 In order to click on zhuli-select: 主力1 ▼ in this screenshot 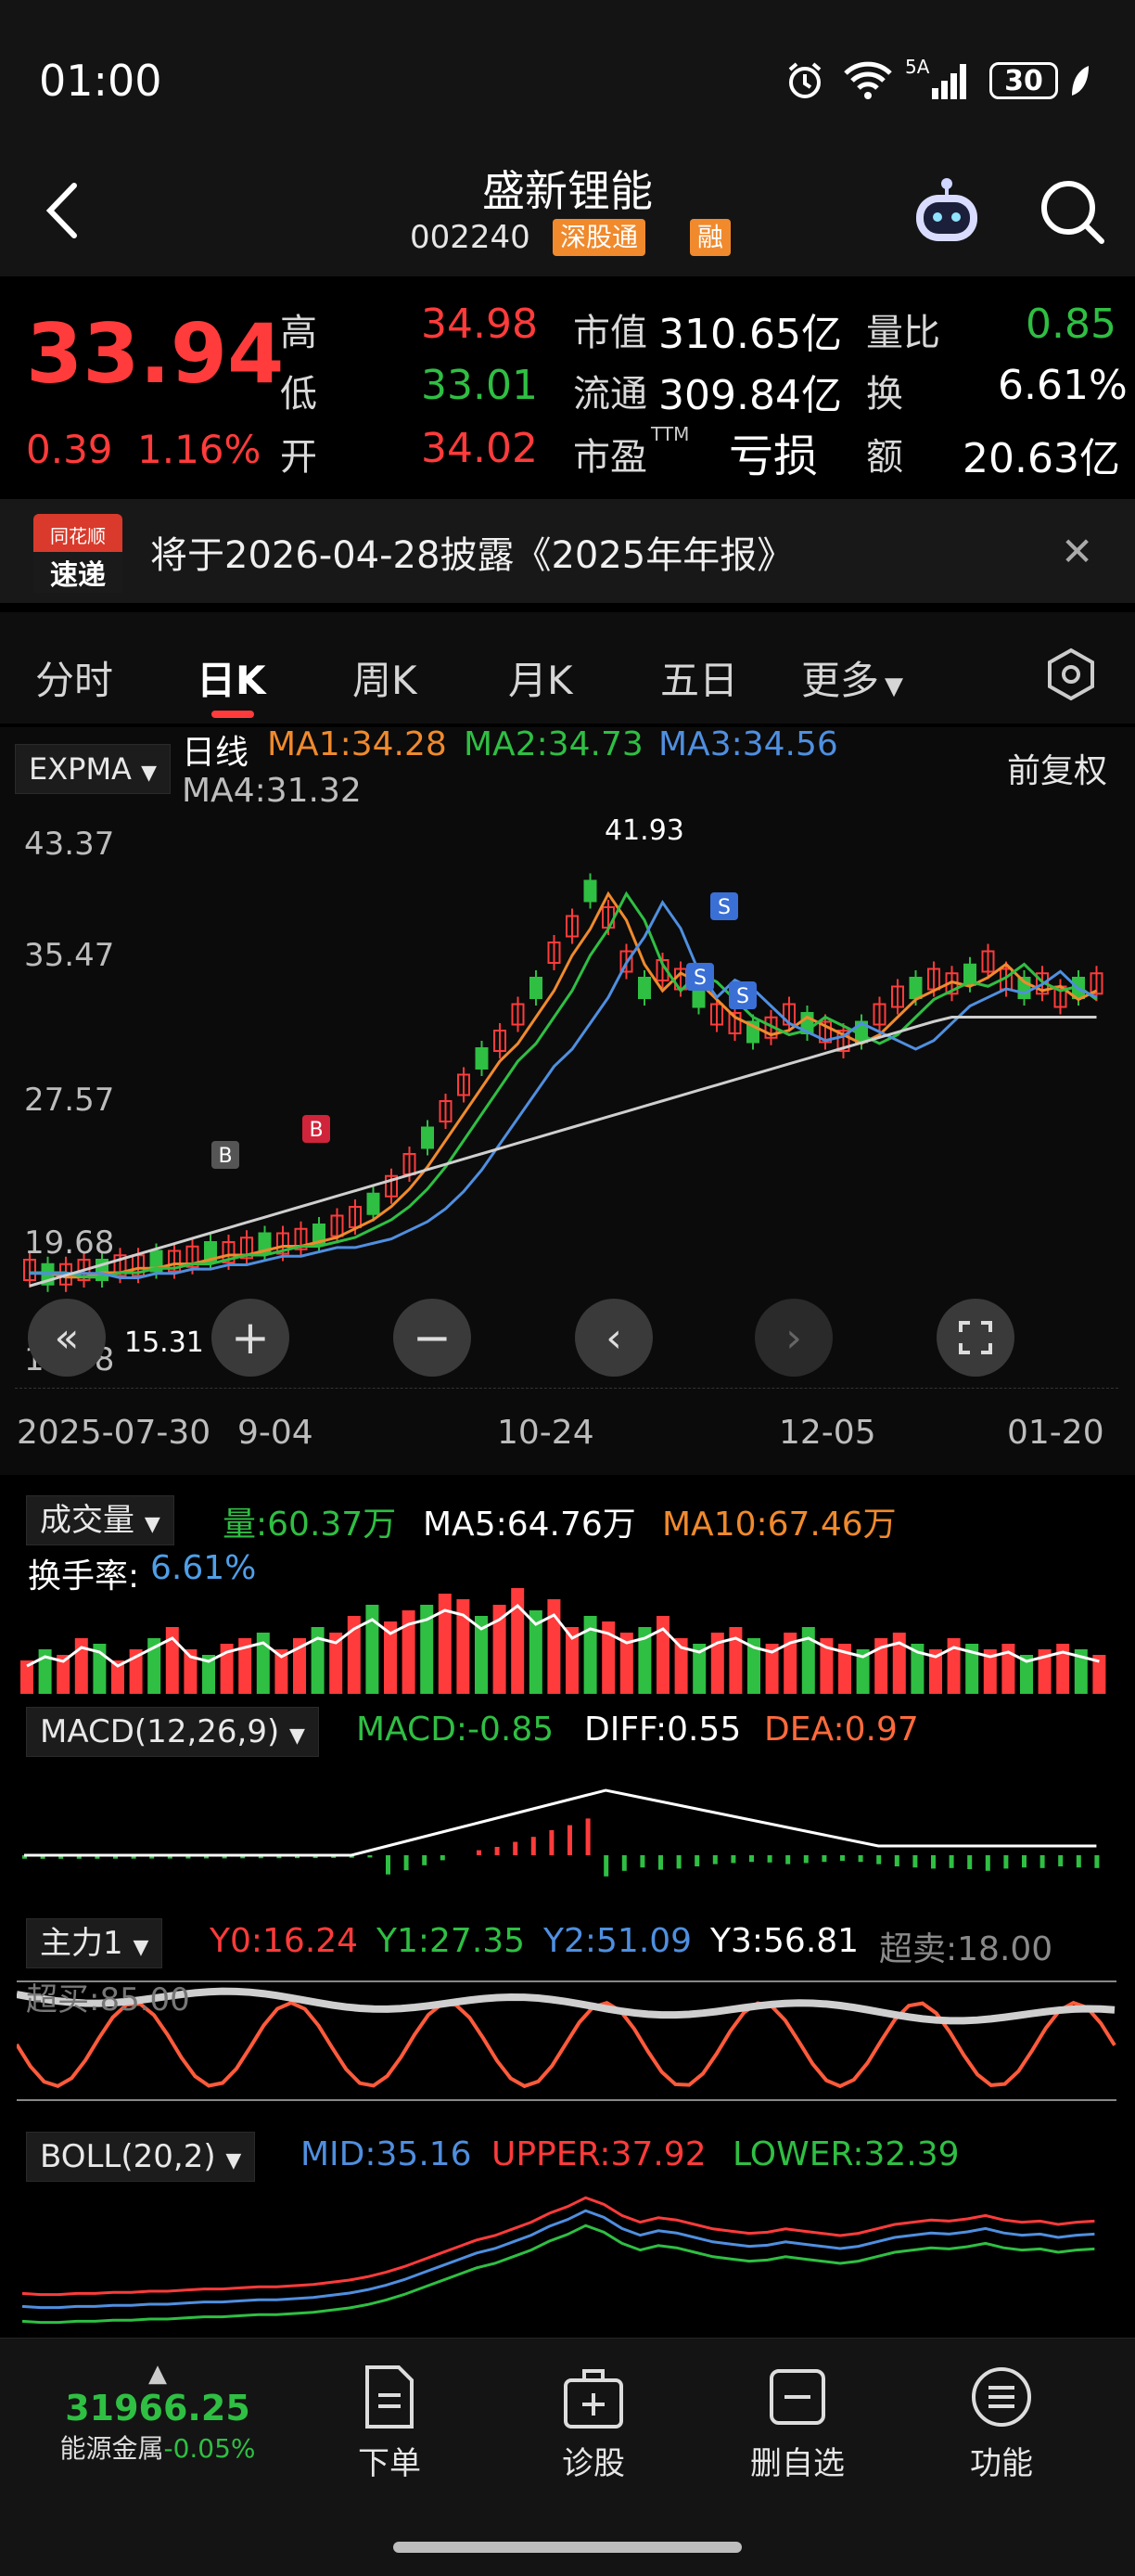, I will do `click(95, 1943)`.